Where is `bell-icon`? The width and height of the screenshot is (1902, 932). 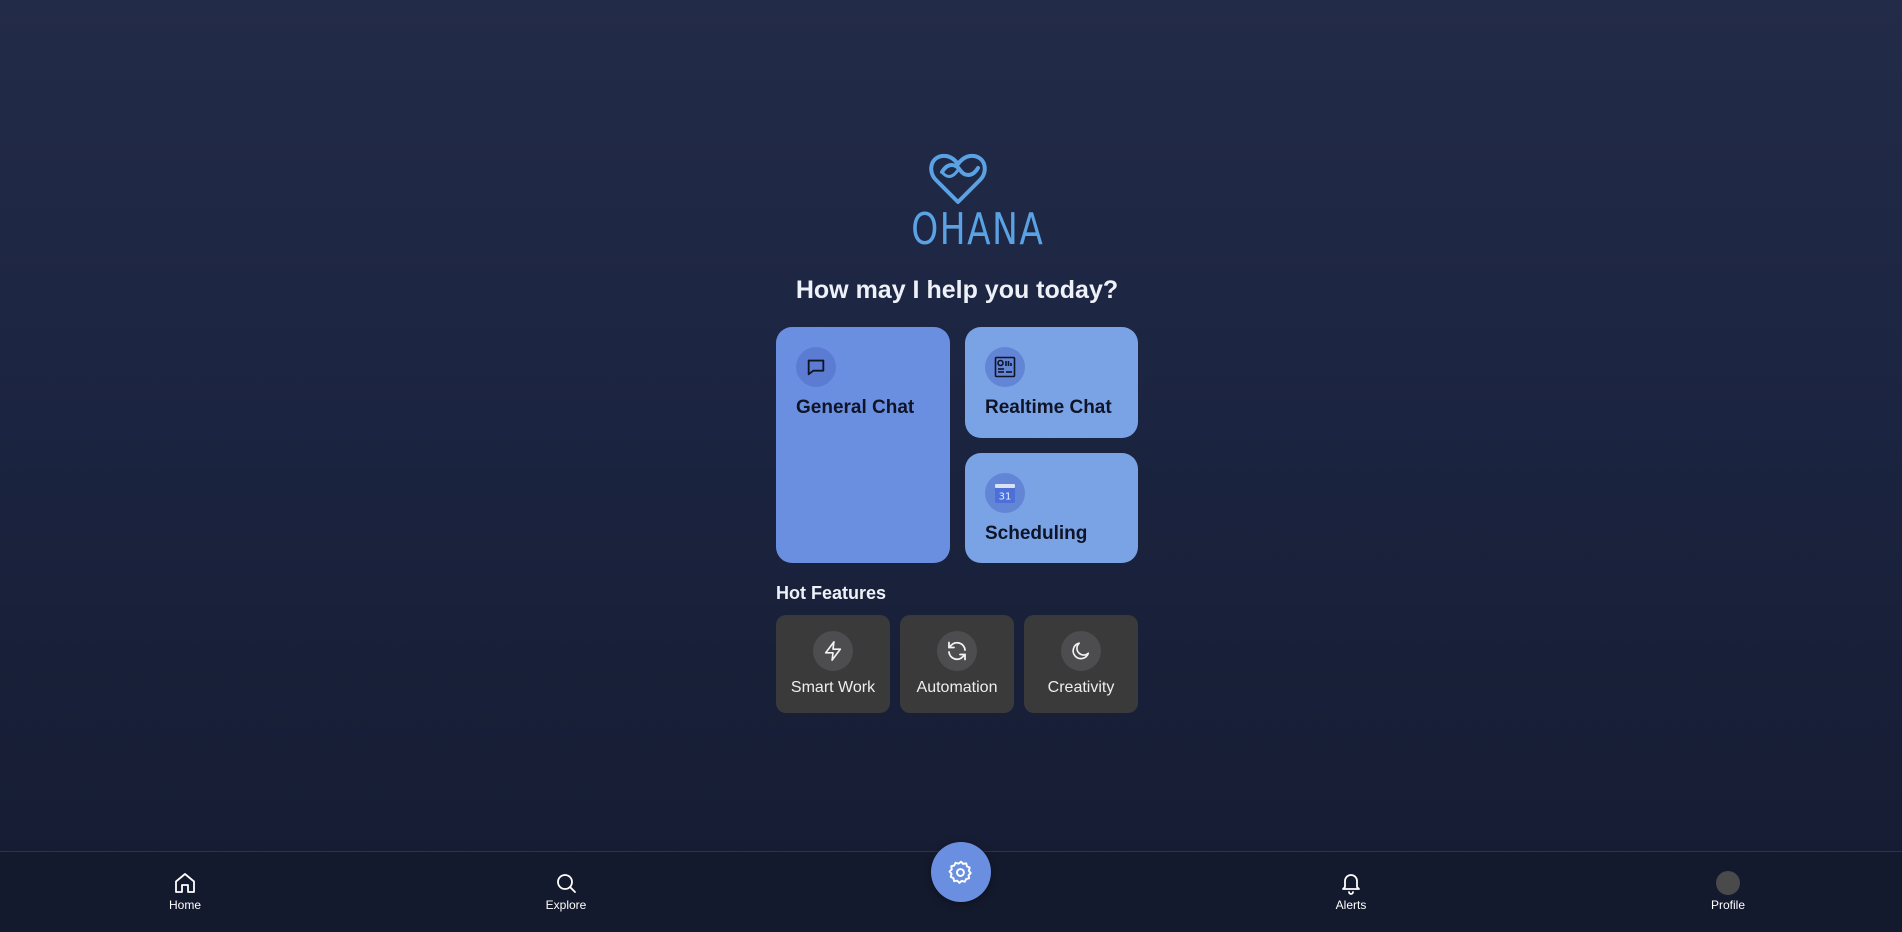
bell-icon is located at coordinates (1351, 883).